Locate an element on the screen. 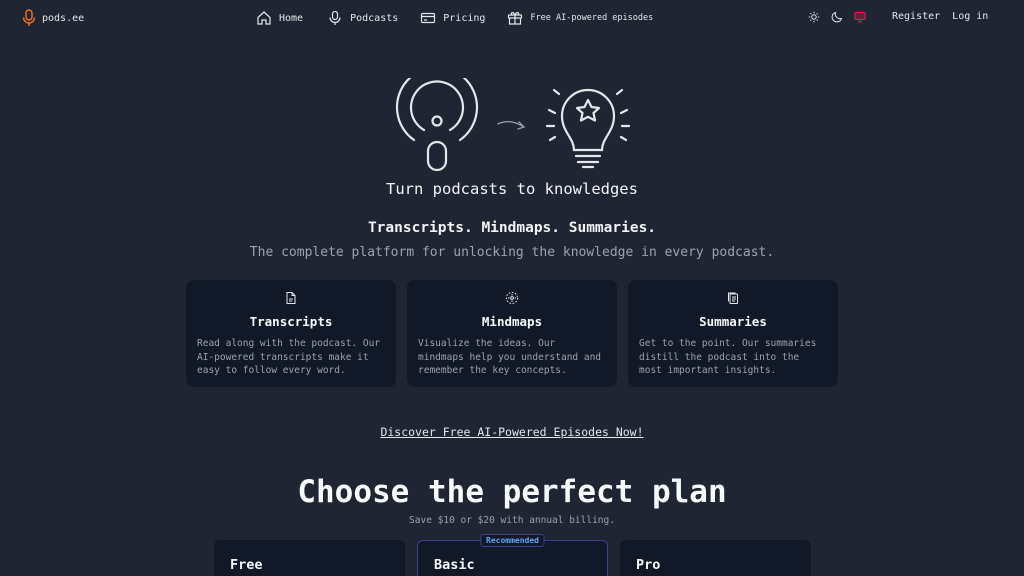 This screenshot has height=576, width=1024. feature-title: Mindmaps is located at coordinates (512, 321).